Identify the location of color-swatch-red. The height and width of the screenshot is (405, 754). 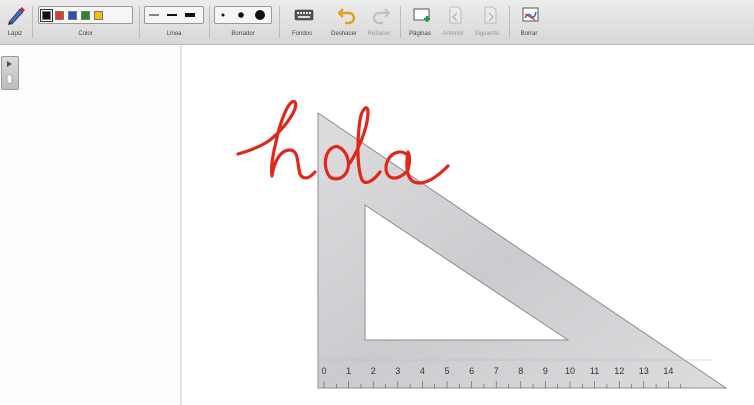
(59, 15).